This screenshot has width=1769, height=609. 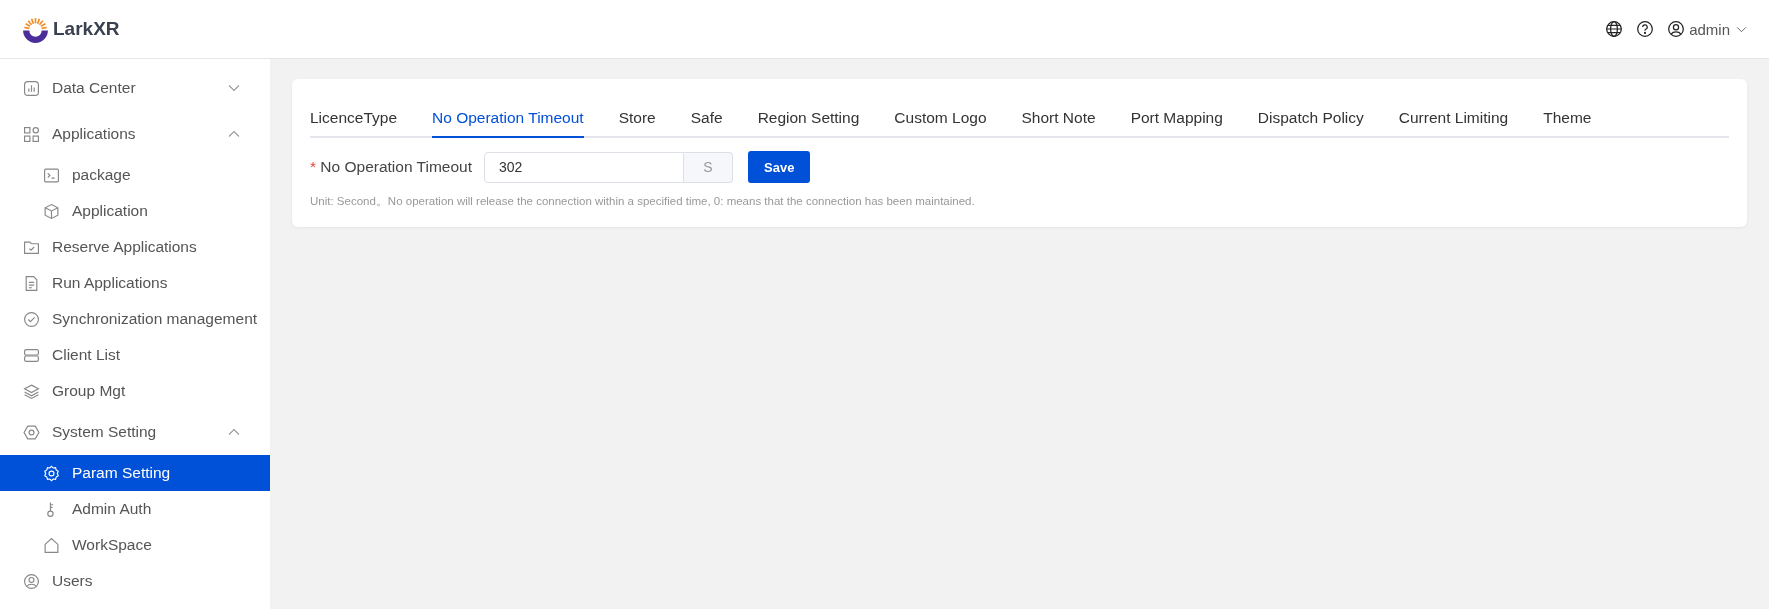 What do you see at coordinates (708, 167) in the screenshot?
I see `unit-suffix: S` at bounding box center [708, 167].